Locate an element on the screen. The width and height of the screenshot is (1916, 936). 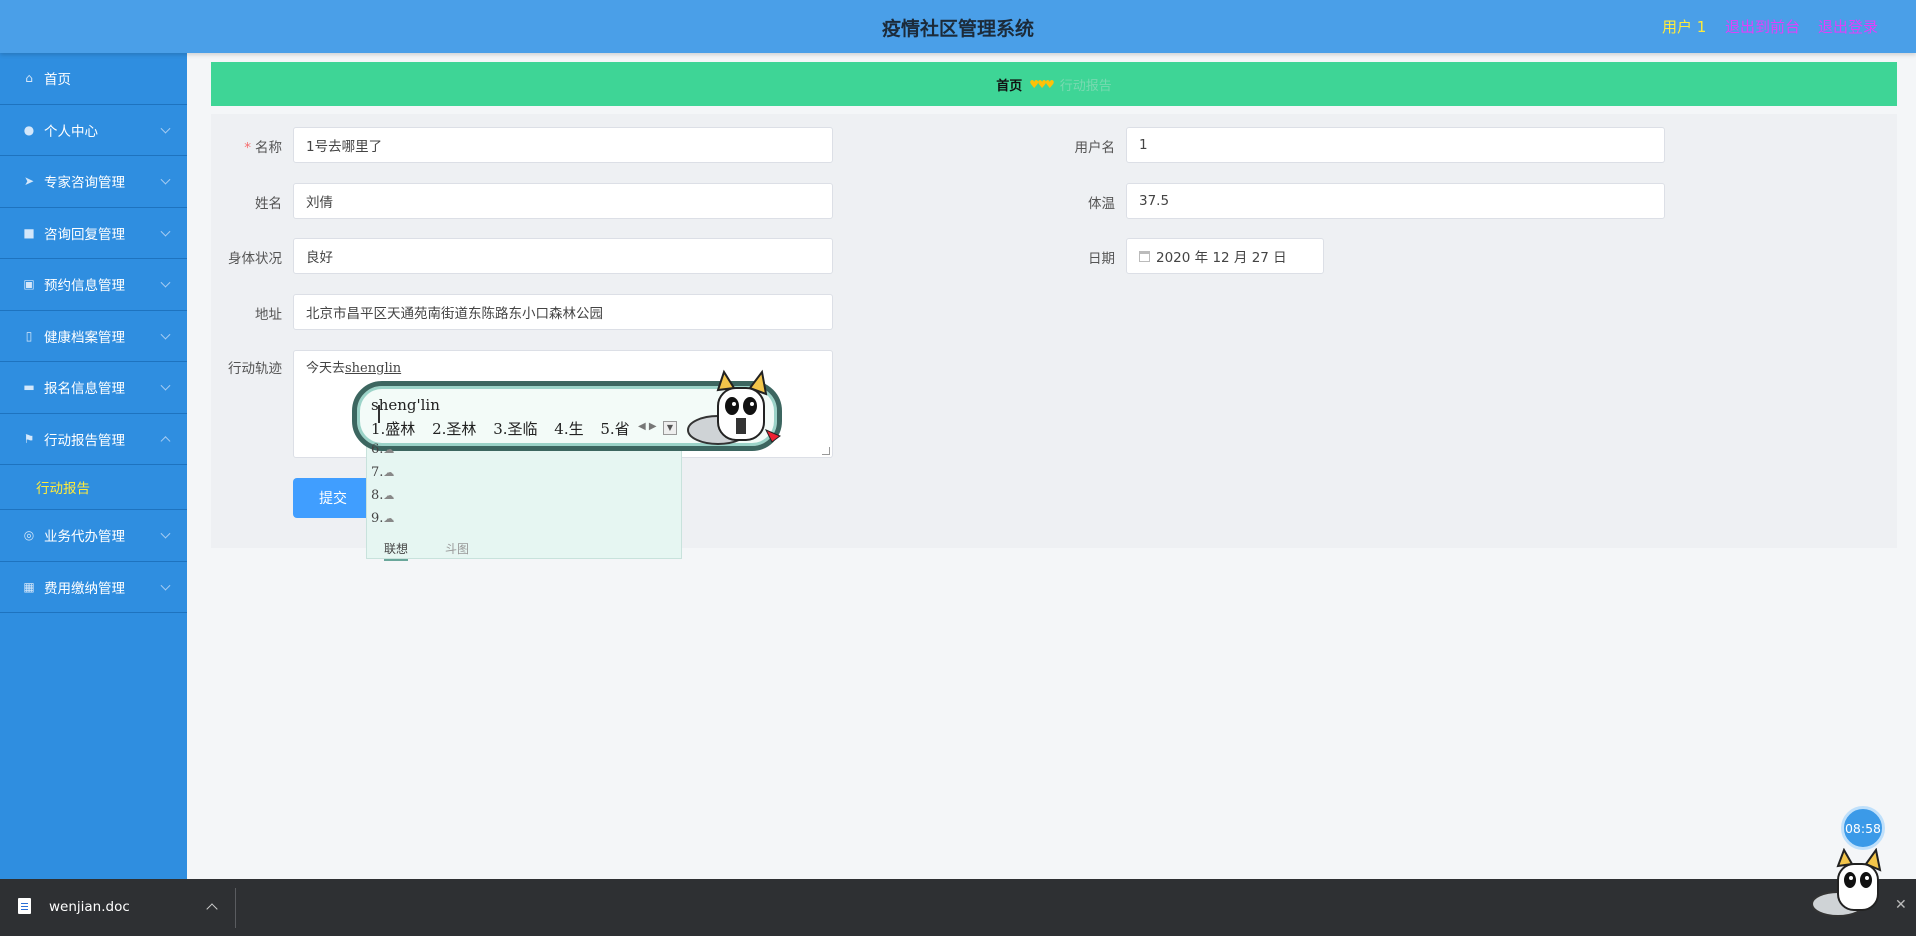
reply-icon: ■ is located at coordinates (29, 232).